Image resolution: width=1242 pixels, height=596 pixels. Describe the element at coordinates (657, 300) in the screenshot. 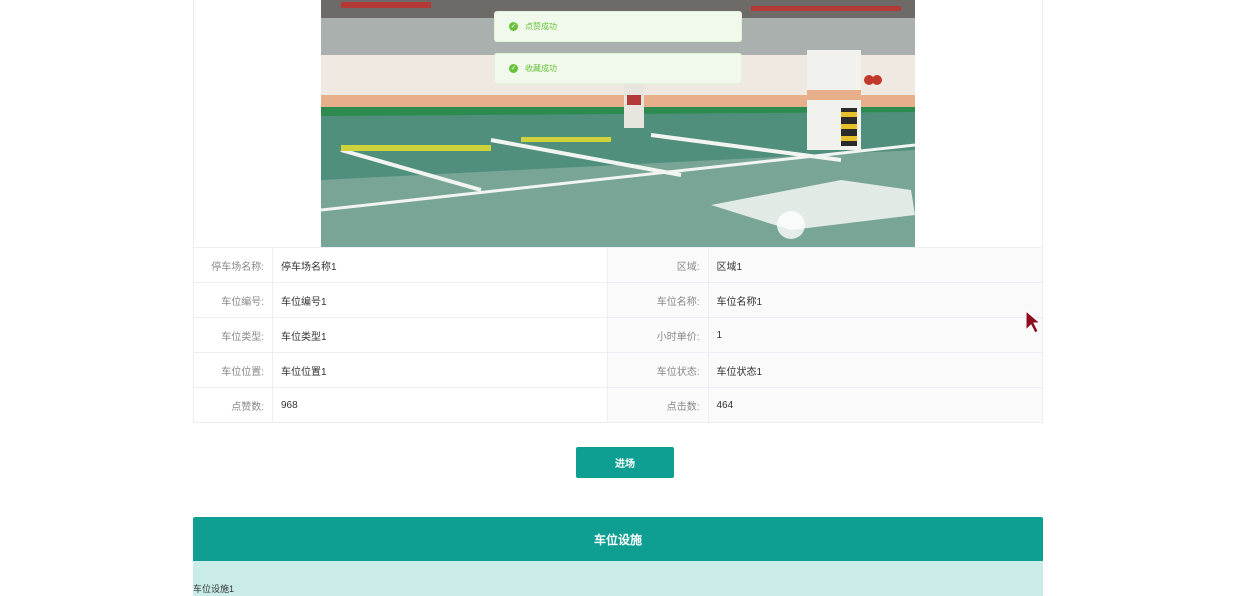

I see `label-space-name: 车位名称:` at that location.